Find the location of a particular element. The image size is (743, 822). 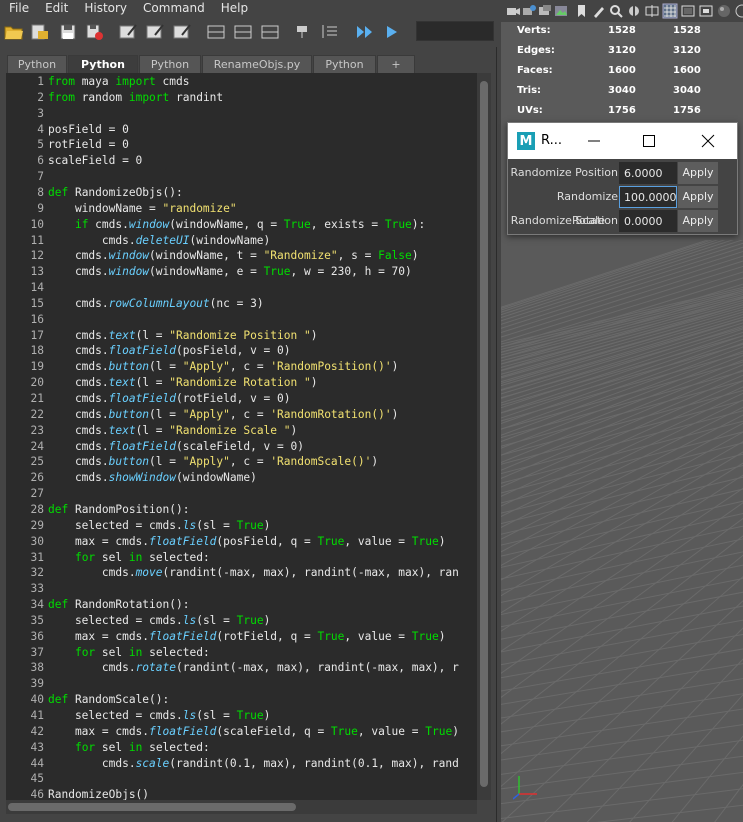

line-number: 34 is located at coordinates (37, 605).